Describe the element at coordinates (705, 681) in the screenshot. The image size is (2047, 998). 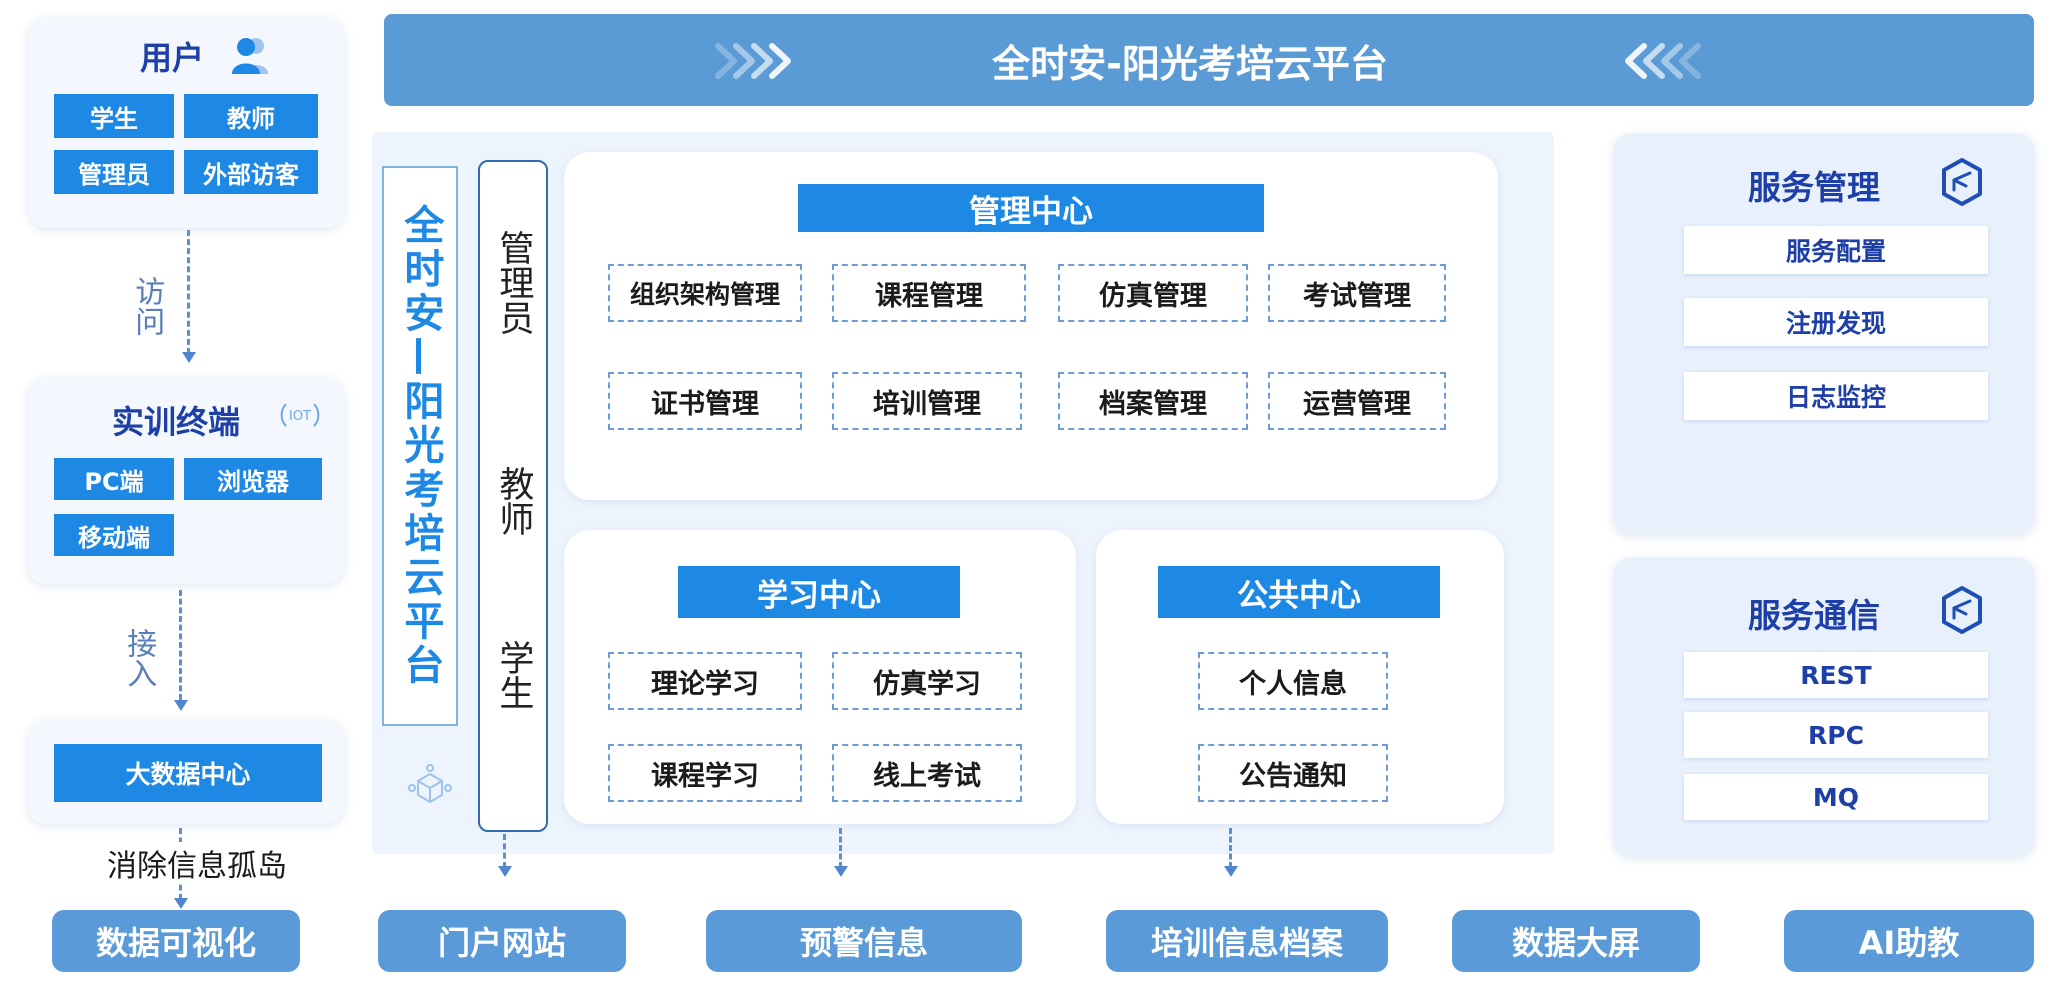
I see `learn-theory: 理论学习` at that location.